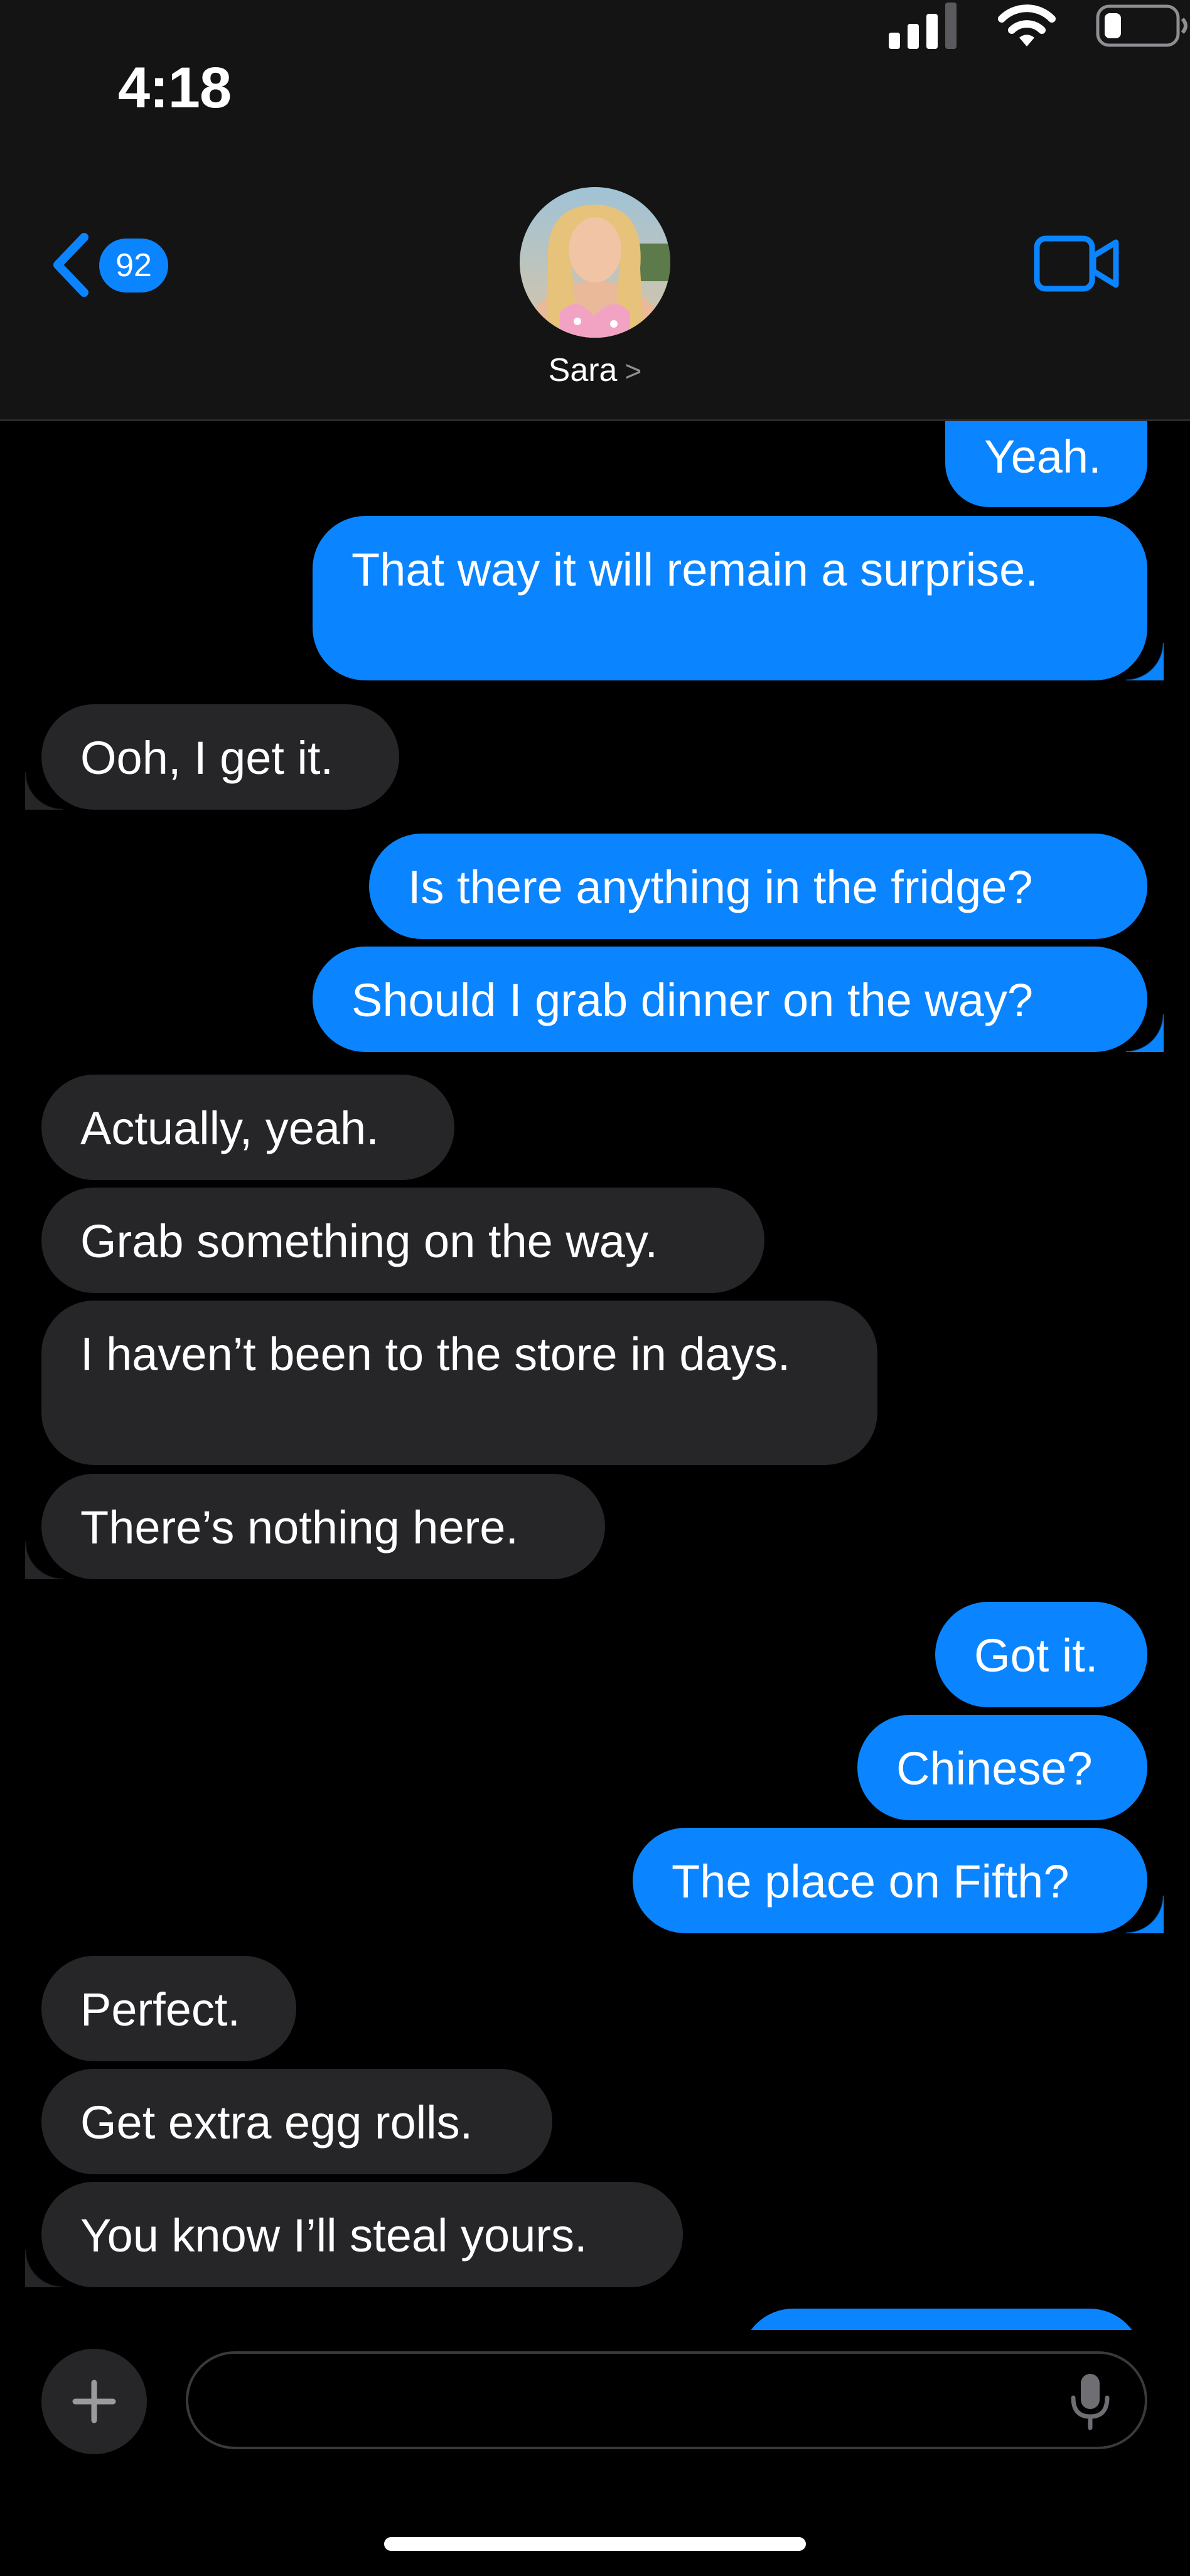 This screenshot has width=1190, height=2576. I want to click on message-bubble-received: I haven’t been to the store in days., so click(459, 1383).